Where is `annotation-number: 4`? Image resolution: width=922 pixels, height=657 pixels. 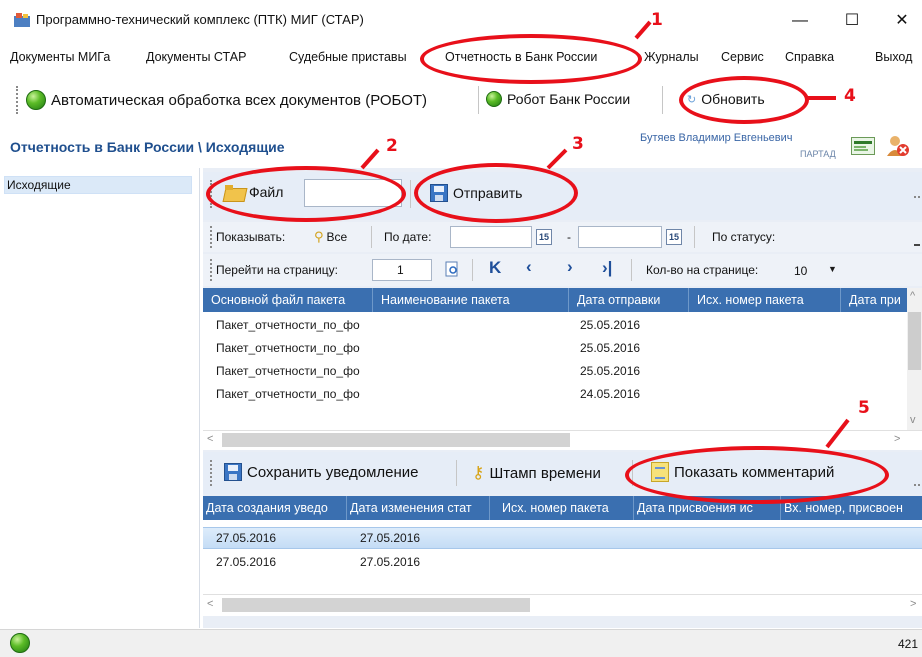 annotation-number: 4 is located at coordinates (850, 96).